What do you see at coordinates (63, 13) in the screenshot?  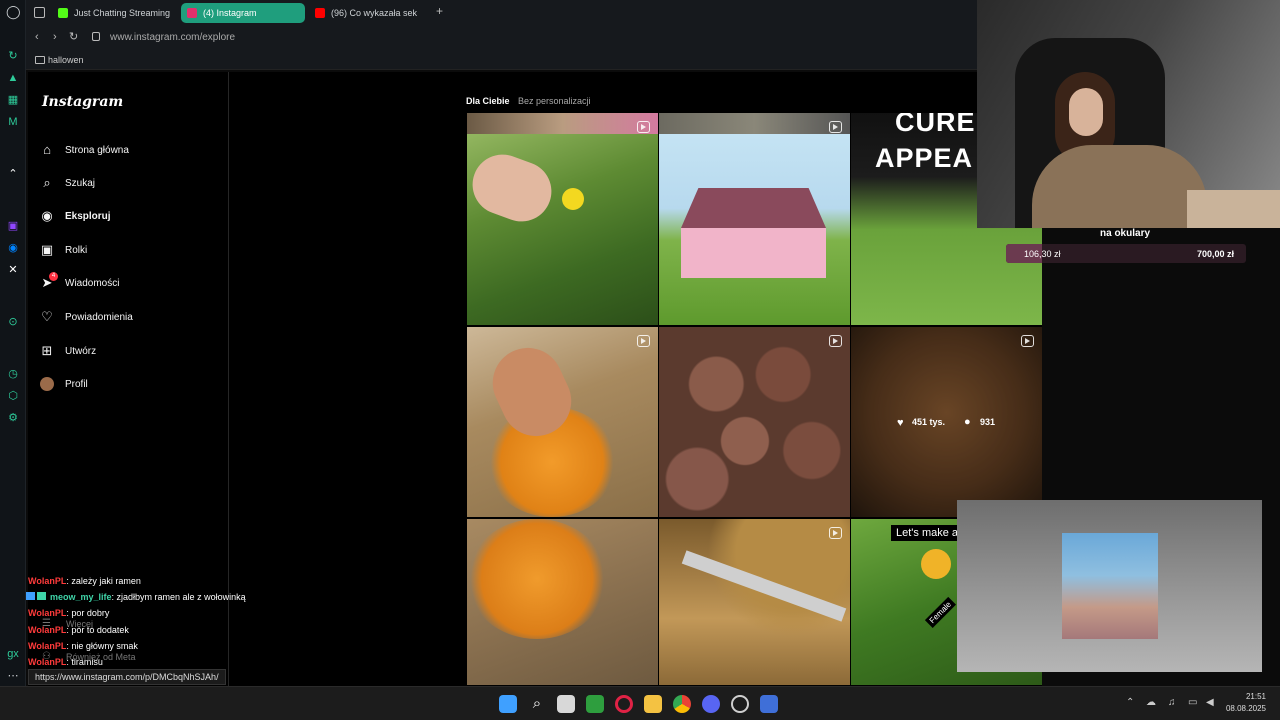 I see `kick-icon` at bounding box center [63, 13].